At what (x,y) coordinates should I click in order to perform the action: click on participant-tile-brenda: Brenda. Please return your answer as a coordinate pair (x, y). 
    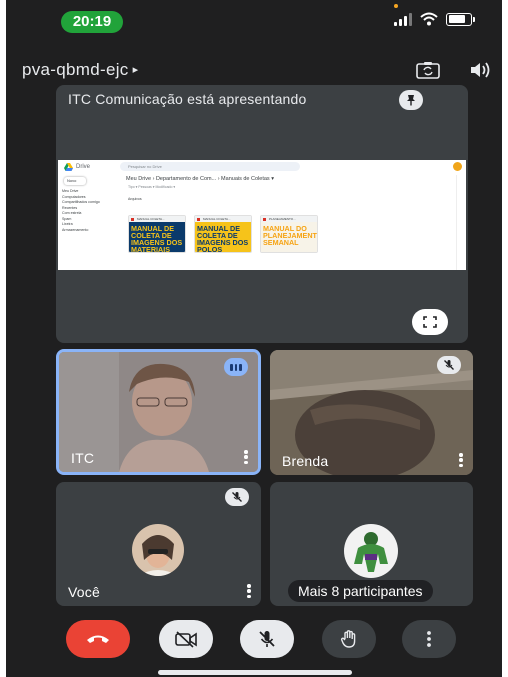
    Looking at the image, I should click on (371, 412).